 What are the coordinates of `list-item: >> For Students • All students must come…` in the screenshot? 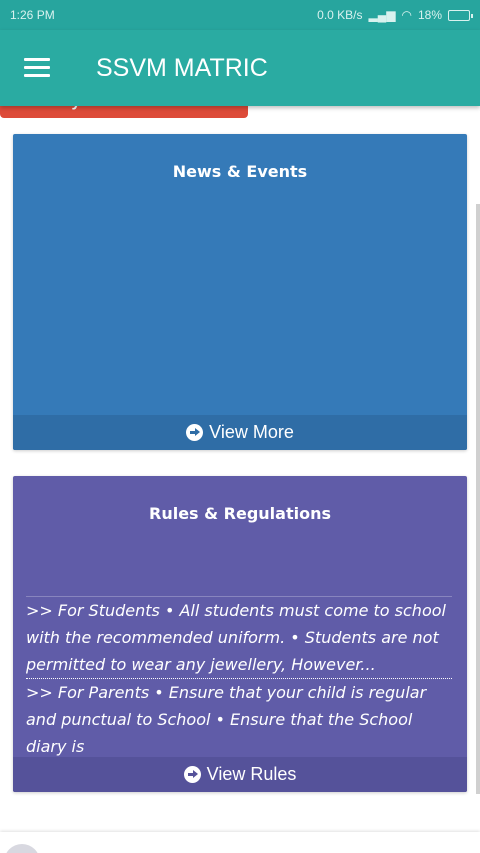 It's located at (239, 637).